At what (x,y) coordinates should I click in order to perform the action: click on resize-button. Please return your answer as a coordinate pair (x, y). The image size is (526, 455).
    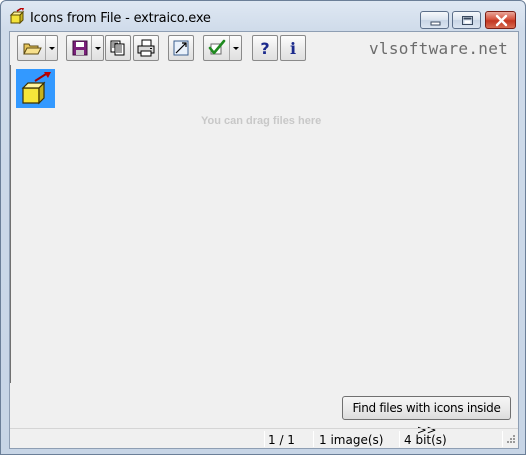
    Looking at the image, I should click on (181, 48).